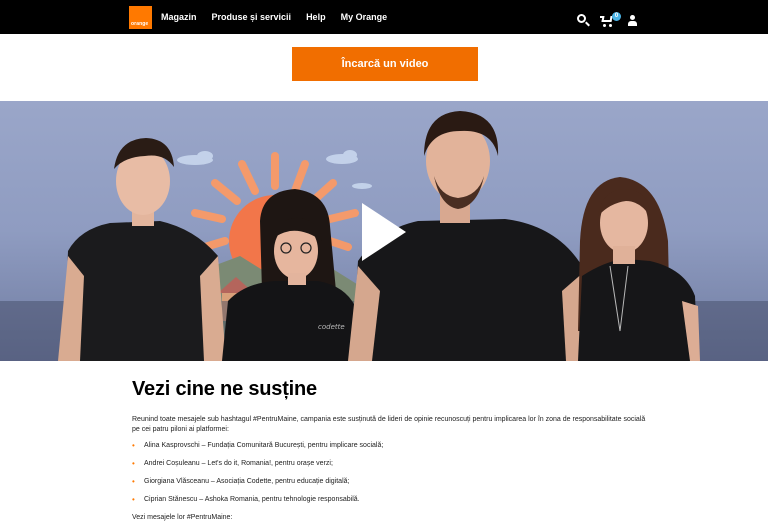 The image size is (768, 522). I want to click on logo-text: orange, so click(140, 24).